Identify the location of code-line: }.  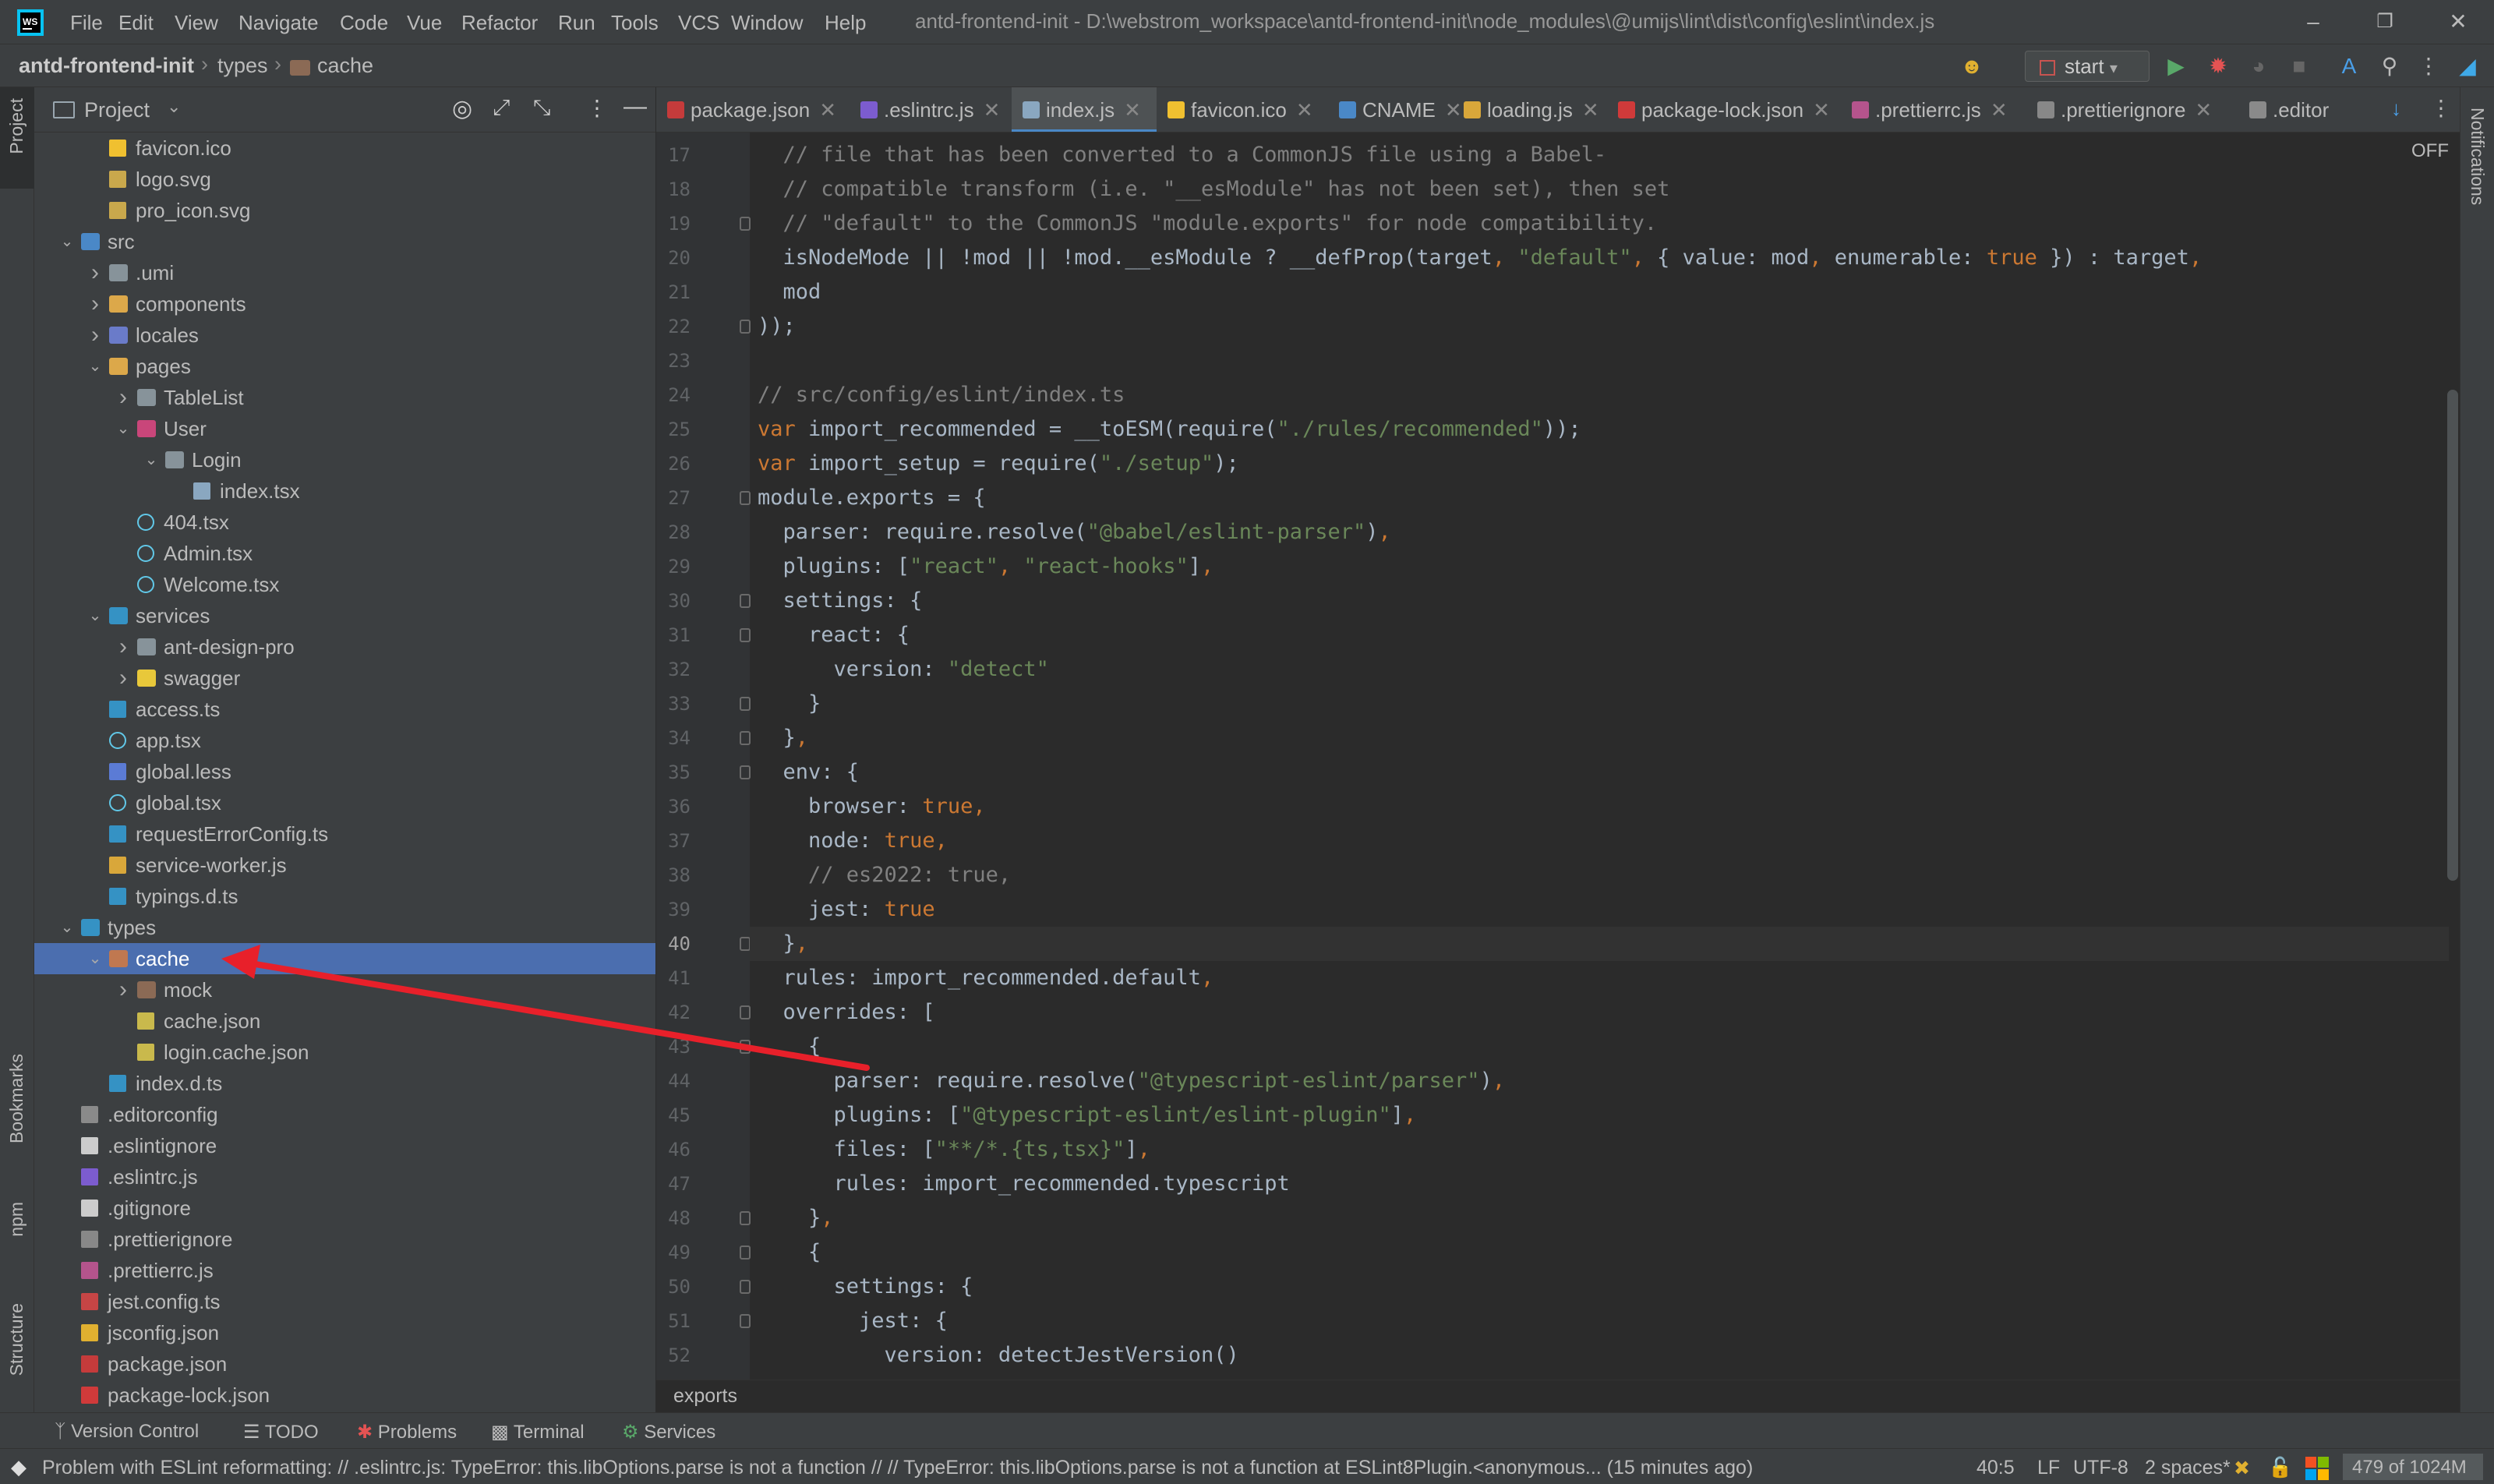
(789, 704).